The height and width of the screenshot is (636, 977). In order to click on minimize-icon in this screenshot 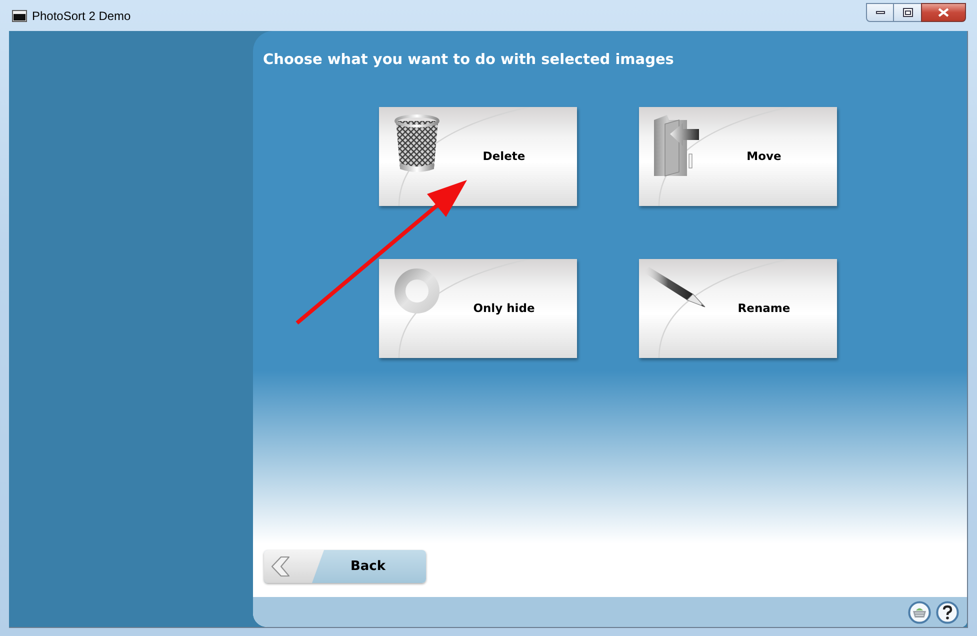, I will do `click(880, 12)`.